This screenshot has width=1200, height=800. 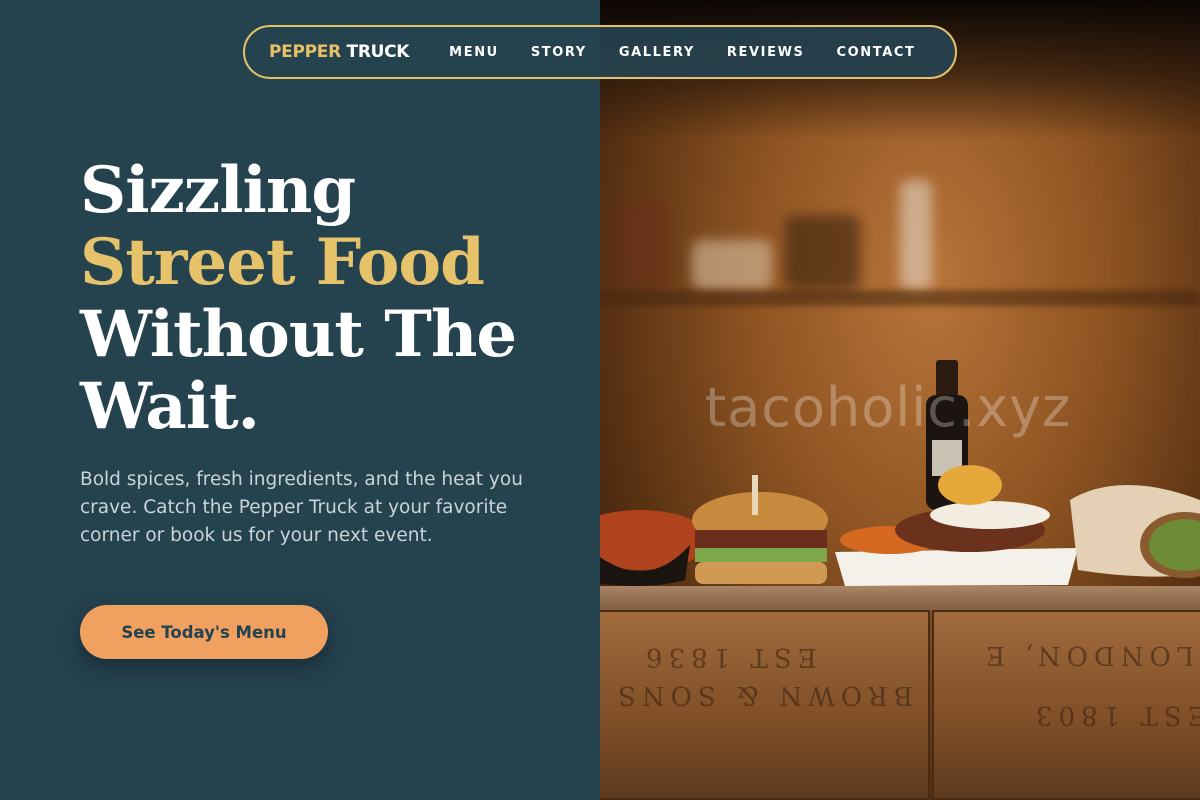 I want to click on crate-stamp-left: EST 1836, so click(x=728, y=657).